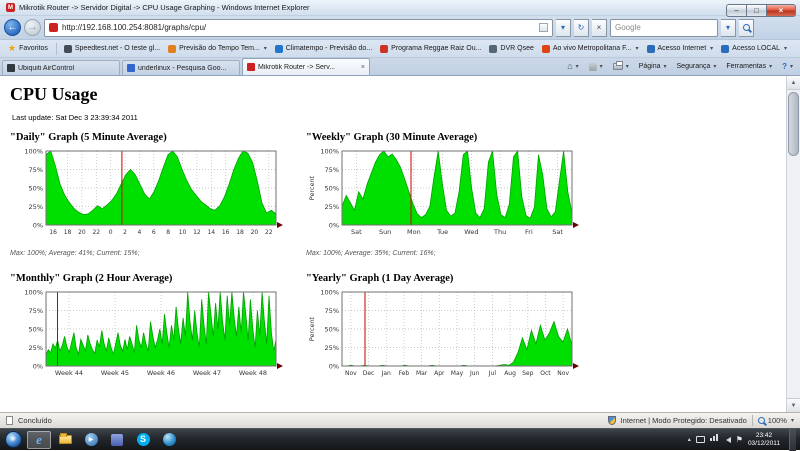 The image size is (800, 451). I want to click on star-icon: ★, so click(12, 48).